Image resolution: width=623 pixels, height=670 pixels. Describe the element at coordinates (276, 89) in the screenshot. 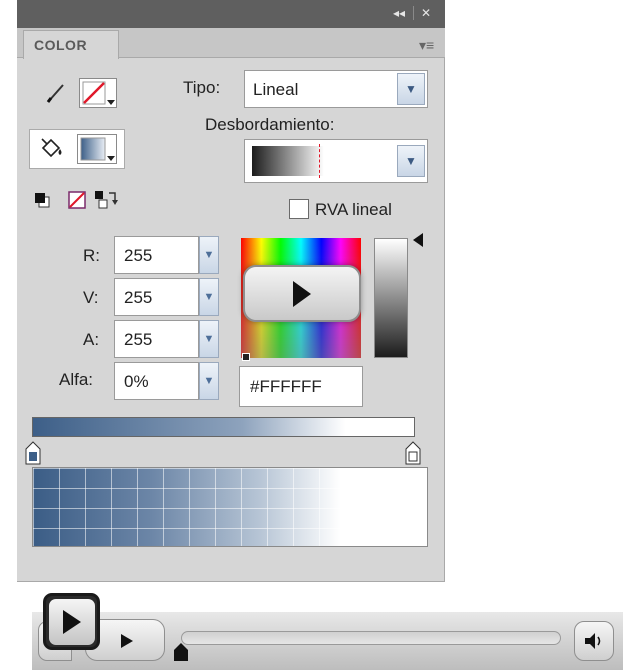

I see `tipo-value: Lineal` at that location.